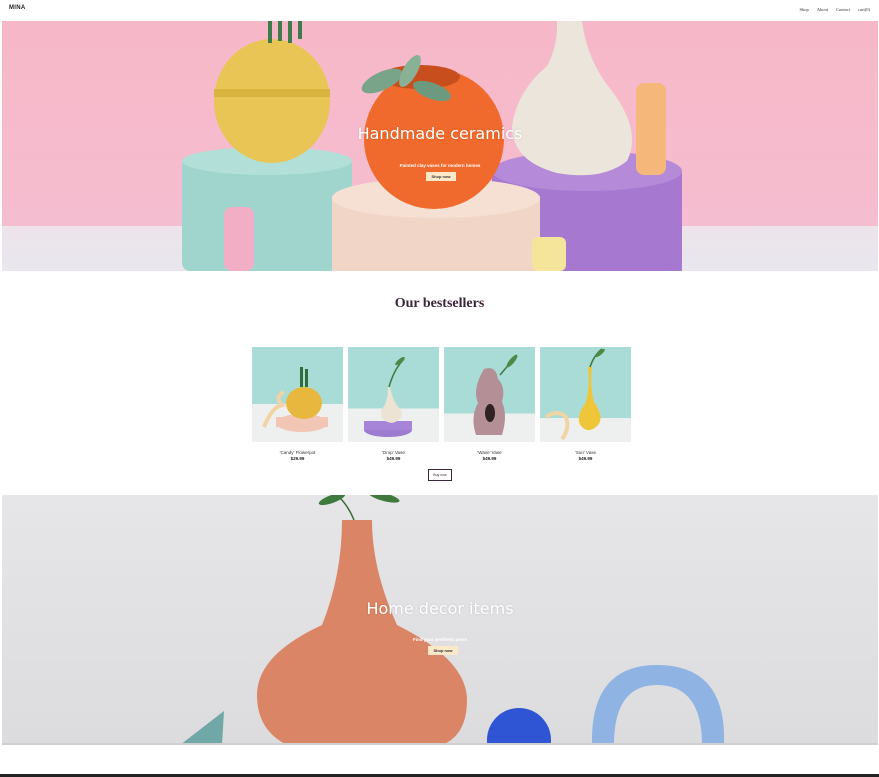 Image resolution: width=879 pixels, height=777 pixels. I want to click on home-decor-title: Home decor items, so click(440, 608).